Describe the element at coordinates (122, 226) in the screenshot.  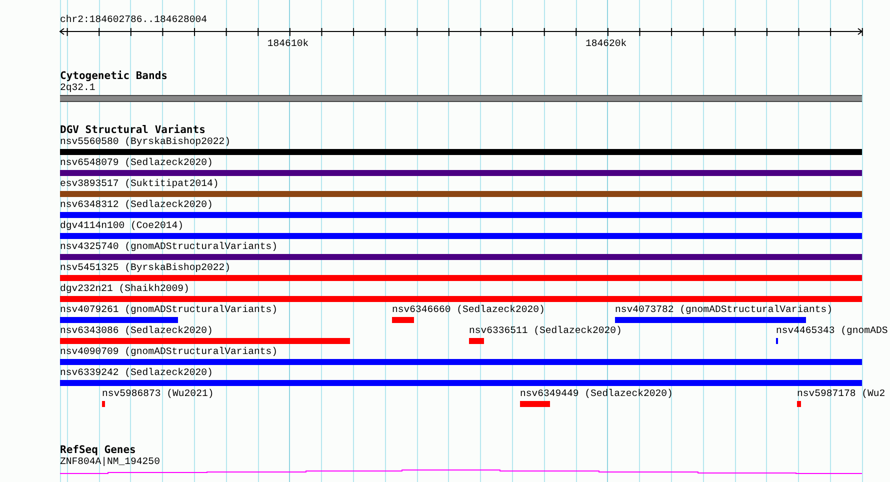
I see `variant-label: dgv4114n100 (Coe2014)` at that location.